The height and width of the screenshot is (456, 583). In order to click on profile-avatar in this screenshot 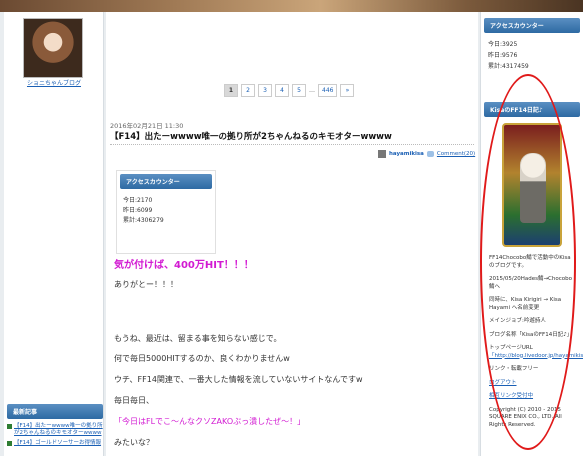, I will do `click(53, 48)`.